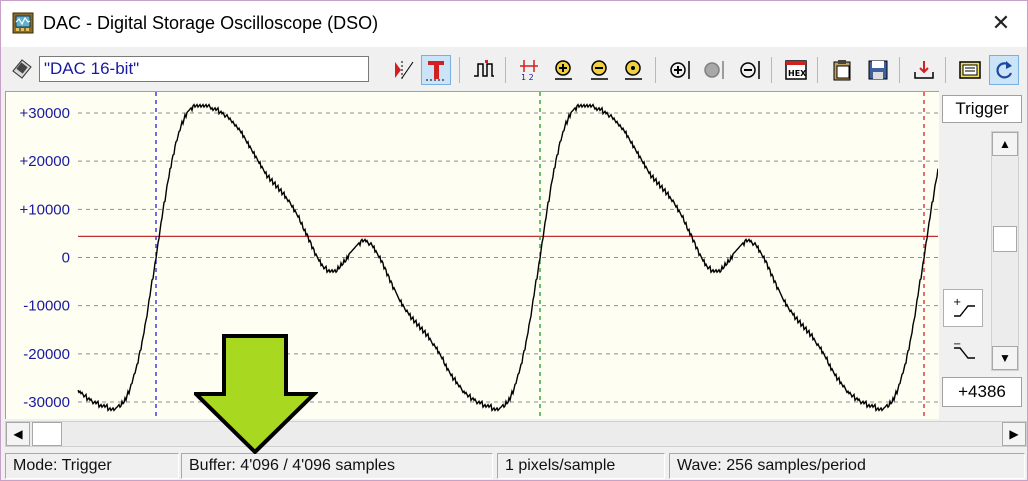 Image resolution: width=1028 pixels, height=481 pixels. What do you see at coordinates (46, 402) in the screenshot?
I see `y-tick-label: -30000` at bounding box center [46, 402].